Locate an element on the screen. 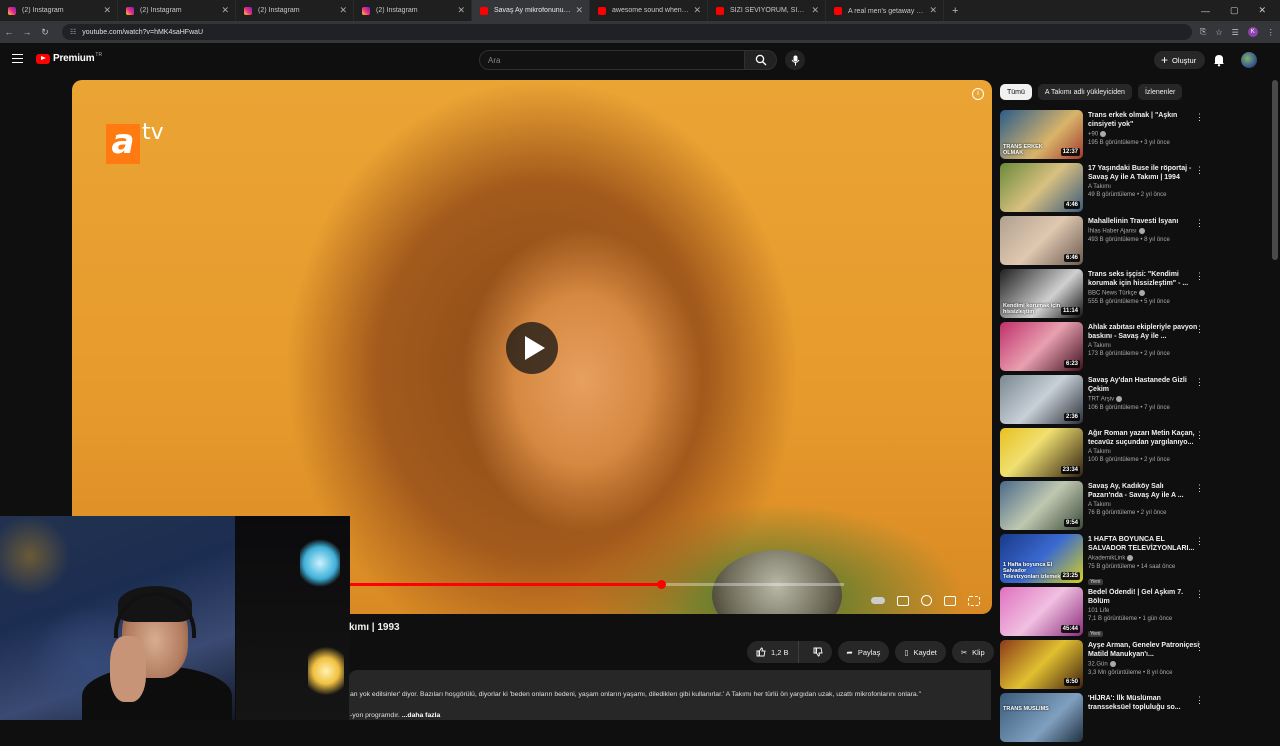 This screenshot has width=1280, height=746. youtube-premium-logo: Premium TR is located at coordinates (69, 58).